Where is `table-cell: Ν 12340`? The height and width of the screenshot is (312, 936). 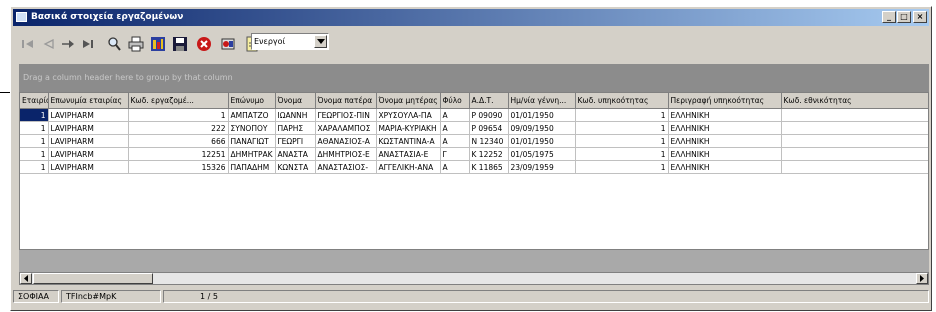
table-cell: Ν 12340 is located at coordinates (489, 141).